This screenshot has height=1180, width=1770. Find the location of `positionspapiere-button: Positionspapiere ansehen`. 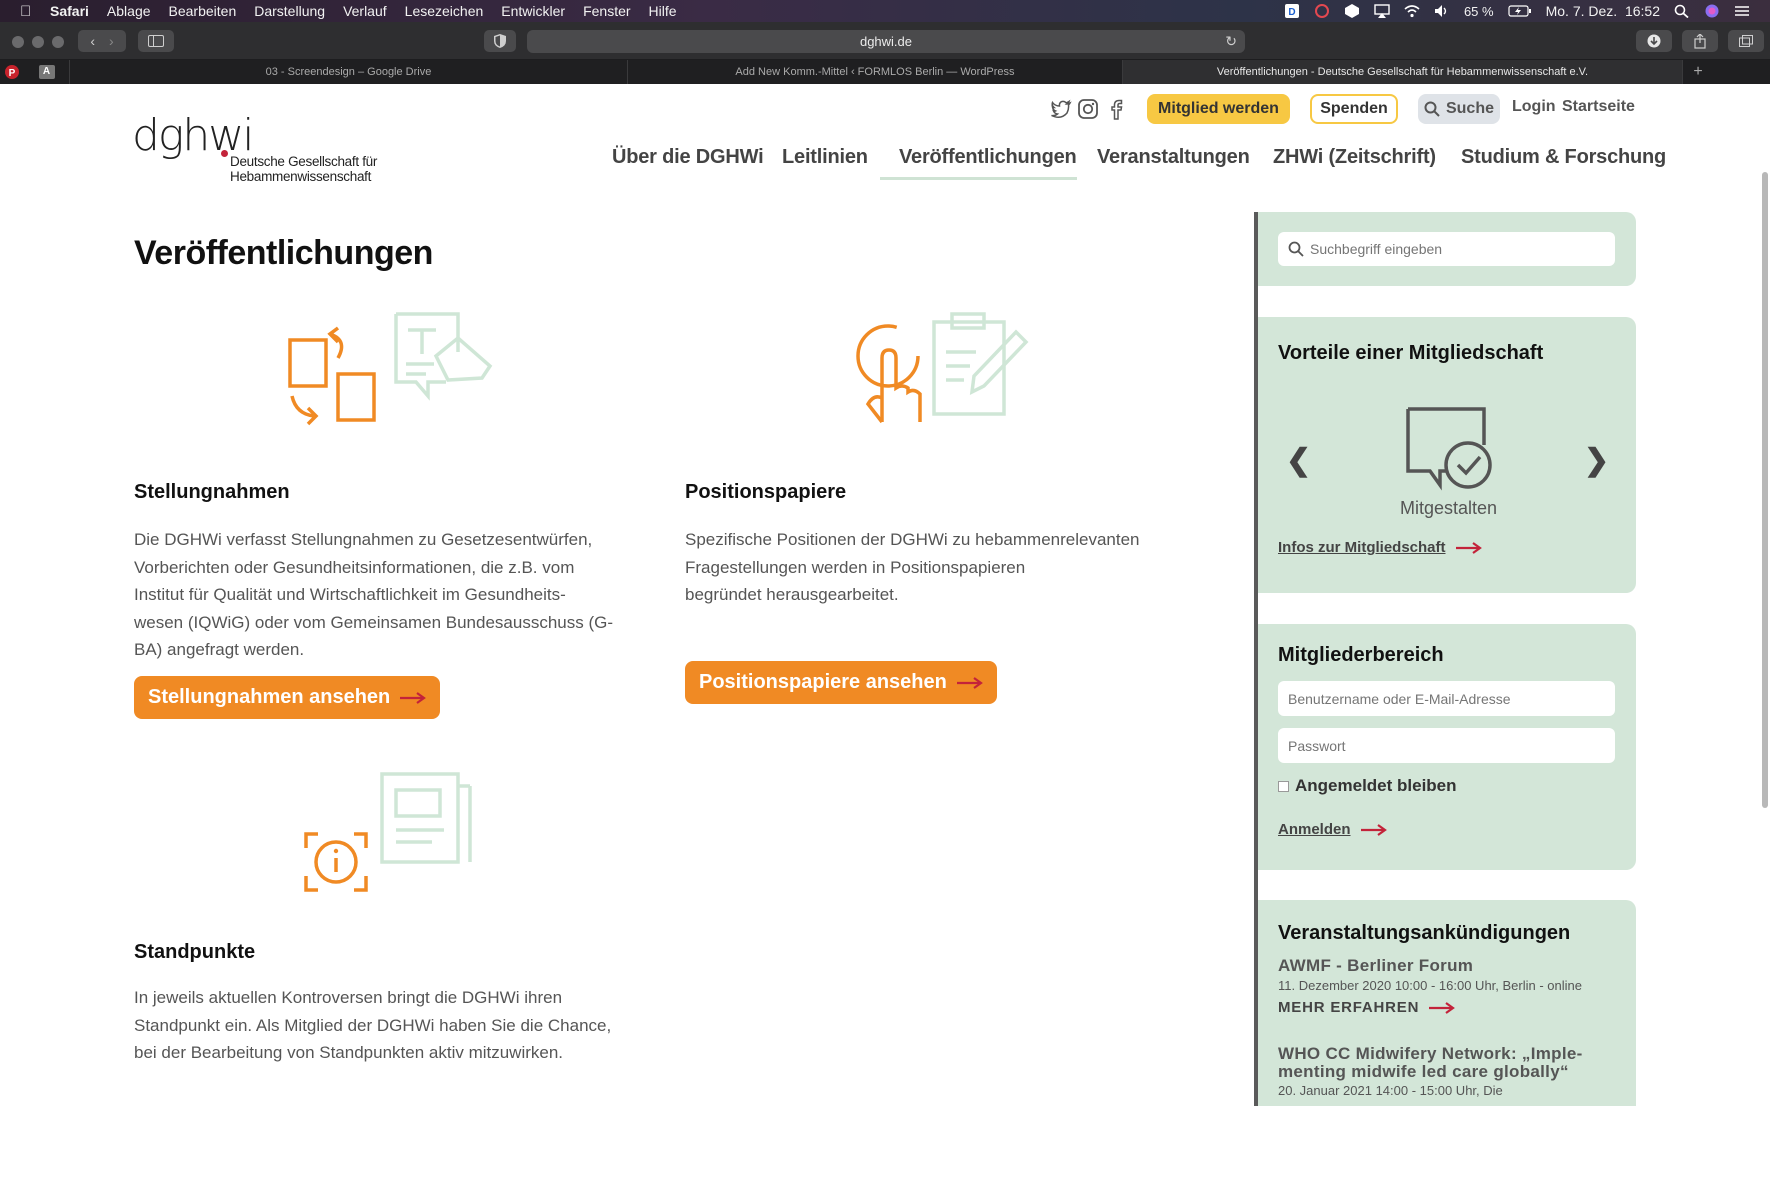

positionspapiere-button: Positionspapiere ansehen is located at coordinates (841, 682).